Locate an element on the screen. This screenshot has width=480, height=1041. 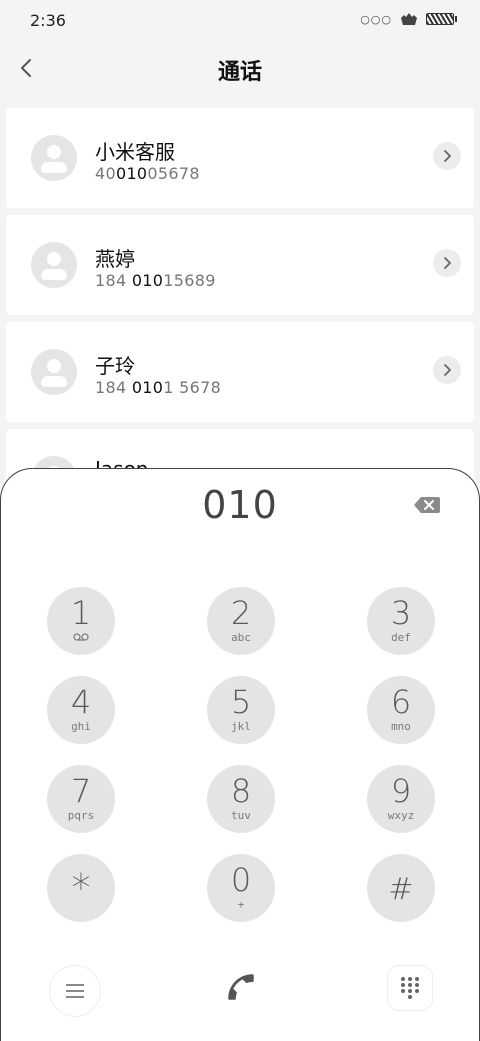
battery-icon is located at coordinates (441, 19).